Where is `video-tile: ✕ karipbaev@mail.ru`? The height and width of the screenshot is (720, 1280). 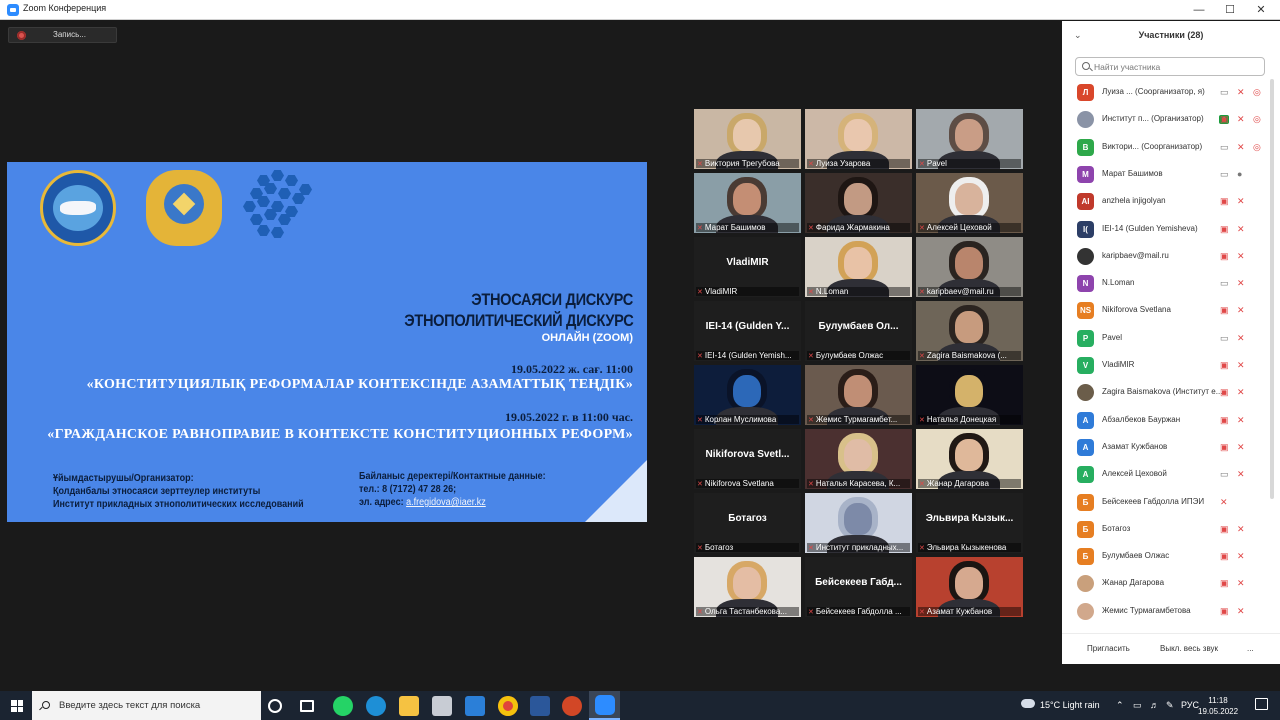 video-tile: ✕ karipbaev@mail.ru is located at coordinates (969, 267).